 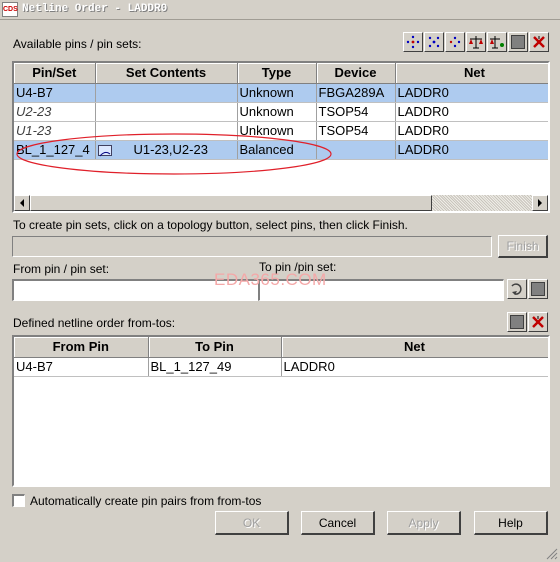 What do you see at coordinates (231, 203) in the screenshot?
I see `scroll-thumb` at bounding box center [231, 203].